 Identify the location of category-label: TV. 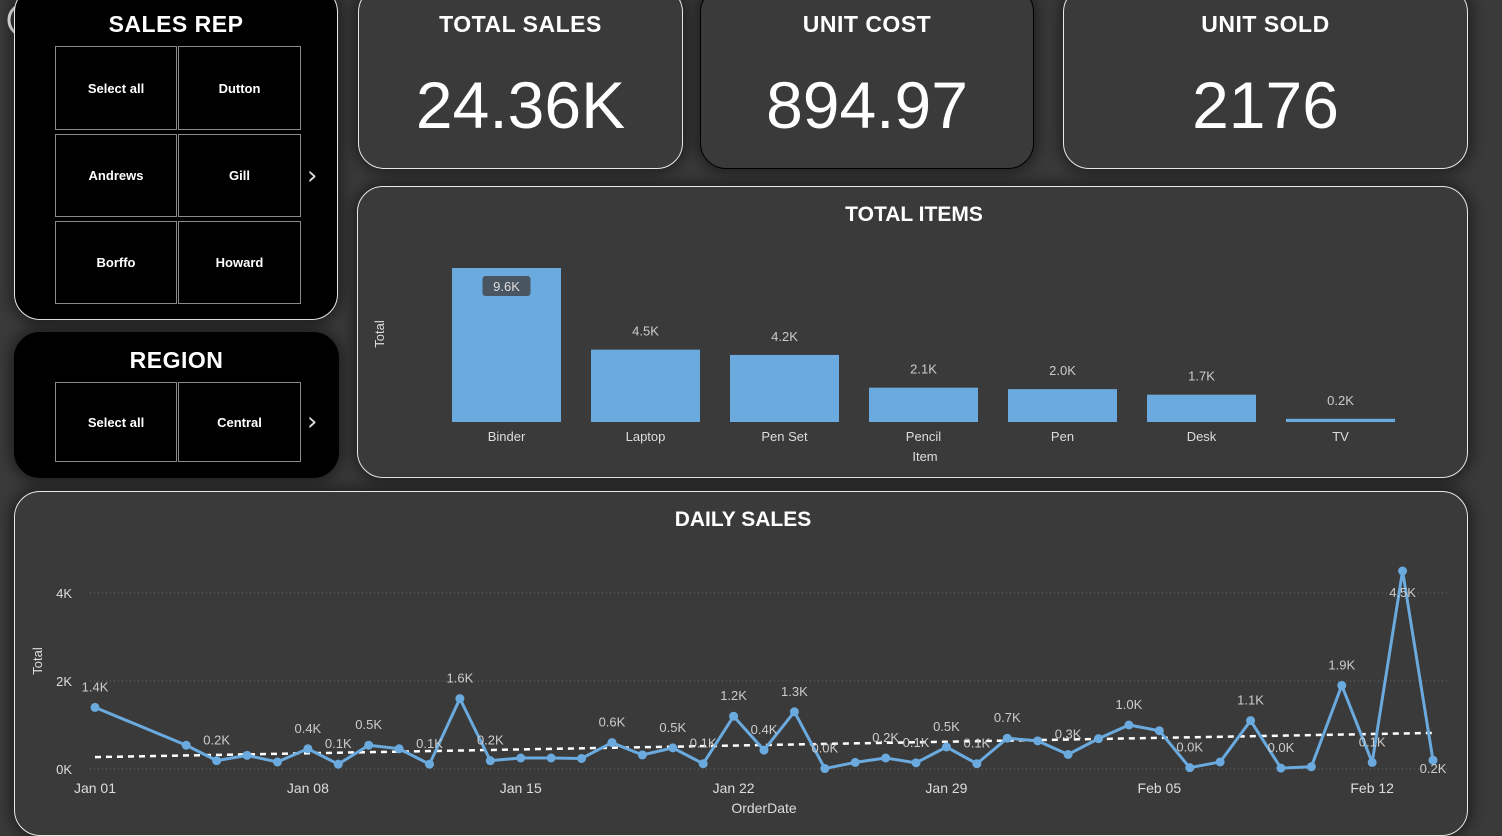
(1340, 436).